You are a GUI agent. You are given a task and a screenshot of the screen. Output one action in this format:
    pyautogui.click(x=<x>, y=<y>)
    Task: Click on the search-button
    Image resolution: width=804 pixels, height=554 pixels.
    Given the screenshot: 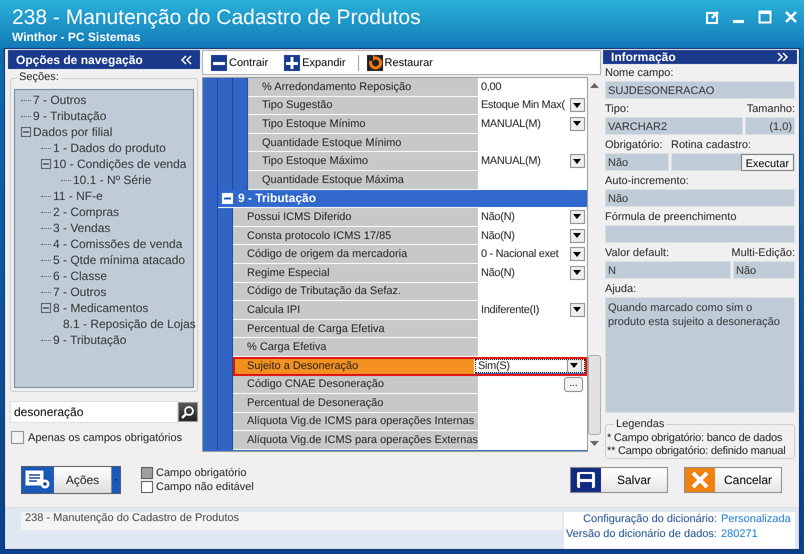 What is the action you would take?
    pyautogui.click(x=188, y=412)
    